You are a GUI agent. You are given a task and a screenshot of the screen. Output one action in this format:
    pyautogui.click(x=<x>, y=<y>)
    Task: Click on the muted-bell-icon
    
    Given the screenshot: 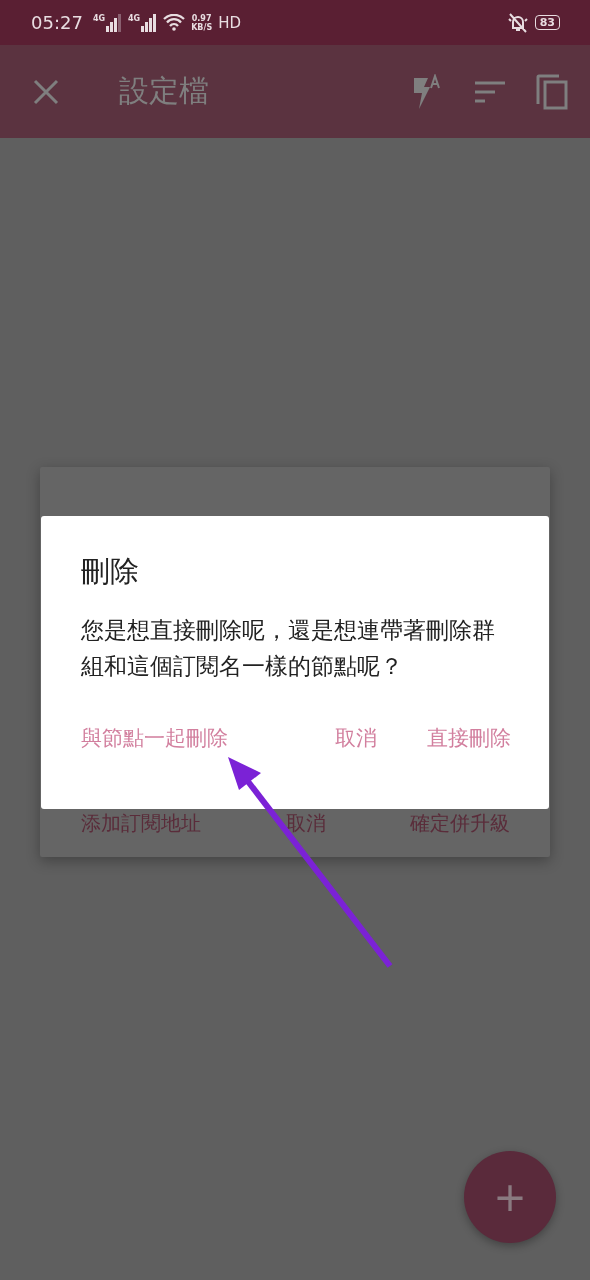 What is the action you would take?
    pyautogui.click(x=517, y=22)
    